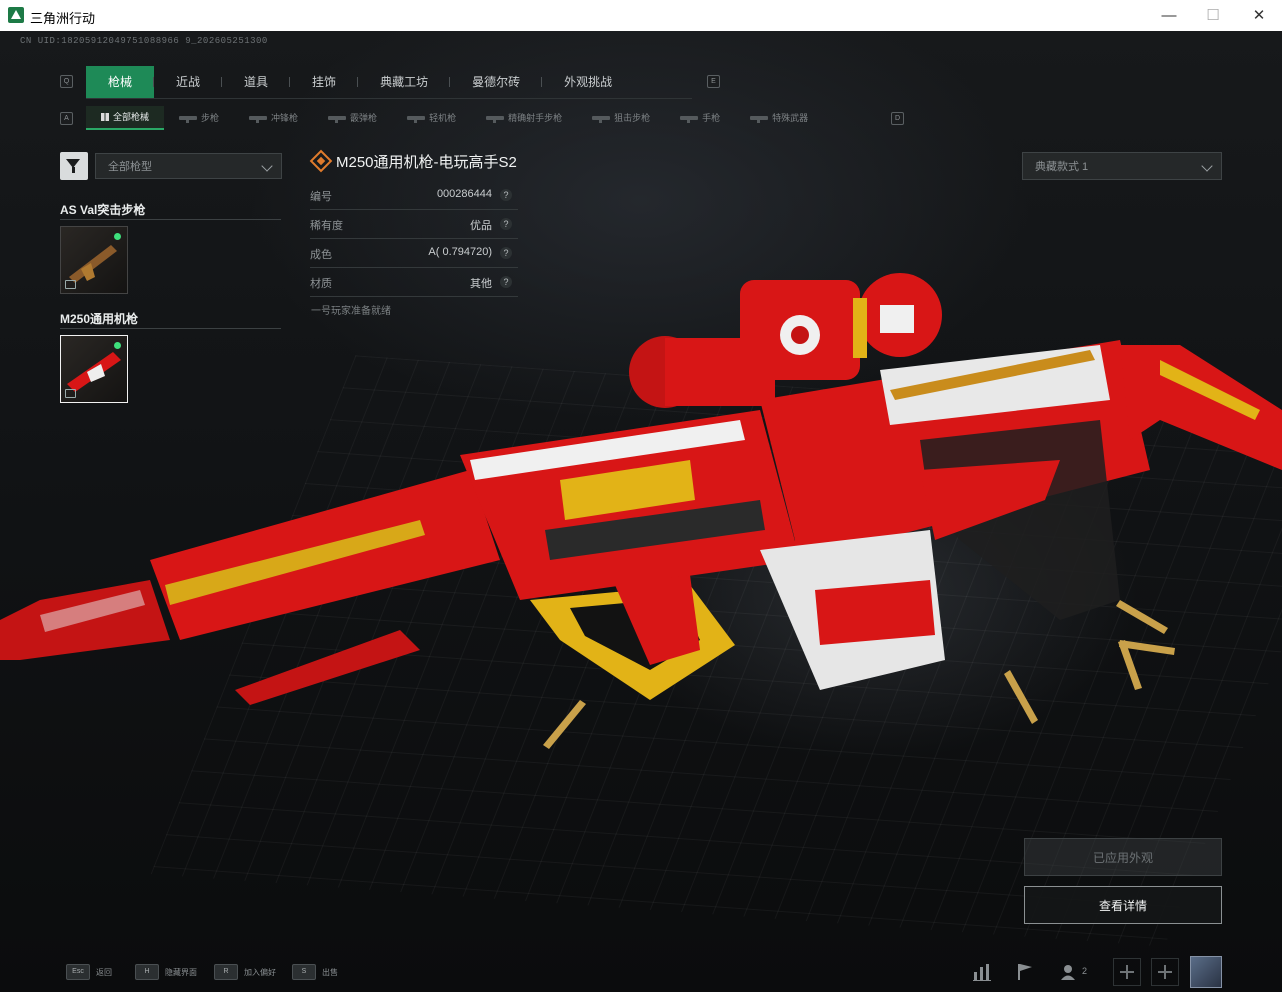 This screenshot has width=1282, height=992. Describe the element at coordinates (304, 972) in the screenshot. I see `s-key: S` at that location.